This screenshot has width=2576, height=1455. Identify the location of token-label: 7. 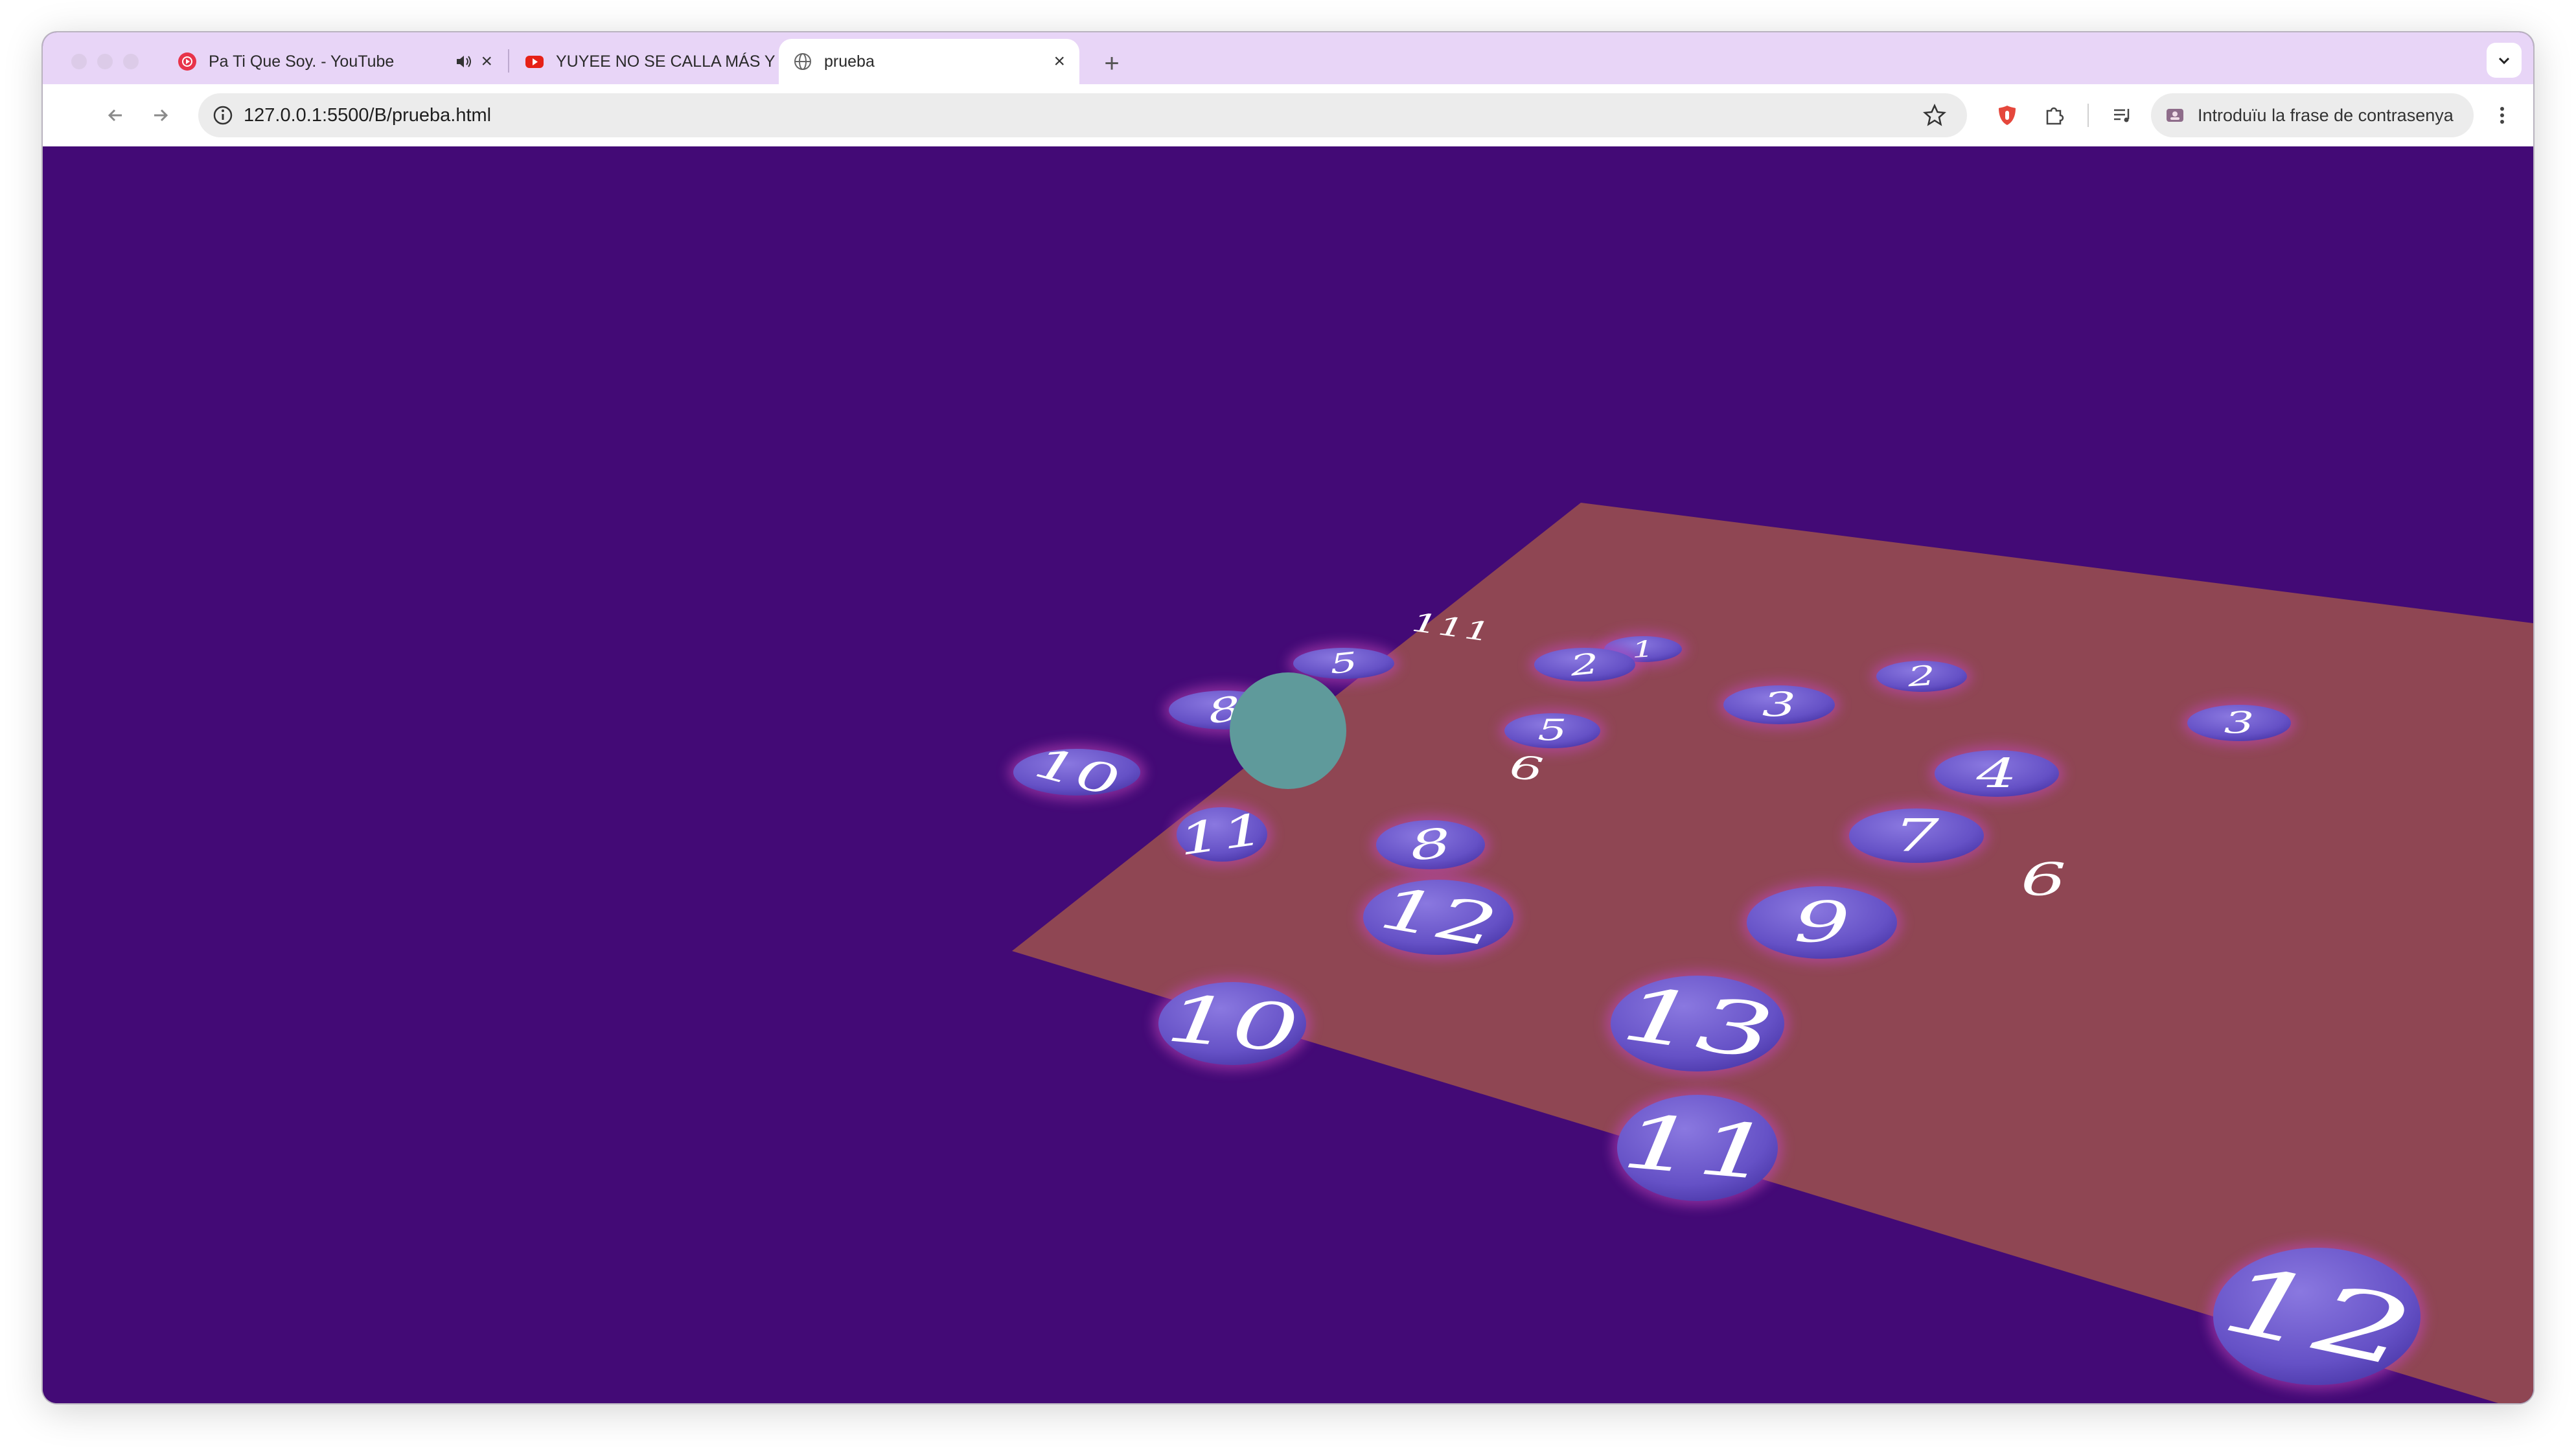
(1917, 836).